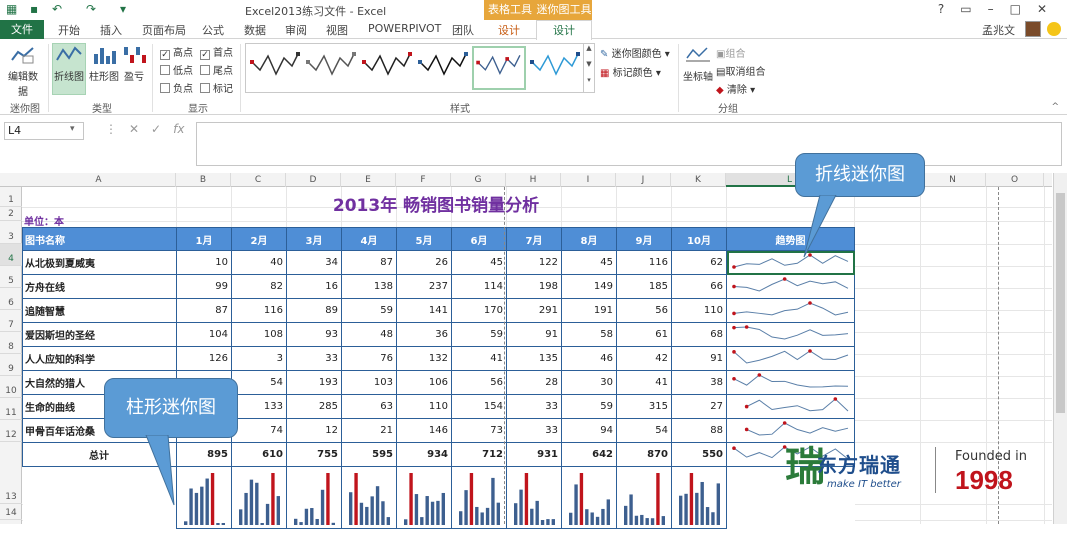 This screenshot has height=552, width=1067. Describe the element at coordinates (259, 454) in the screenshot. I see `total-cell: 610` at that location.